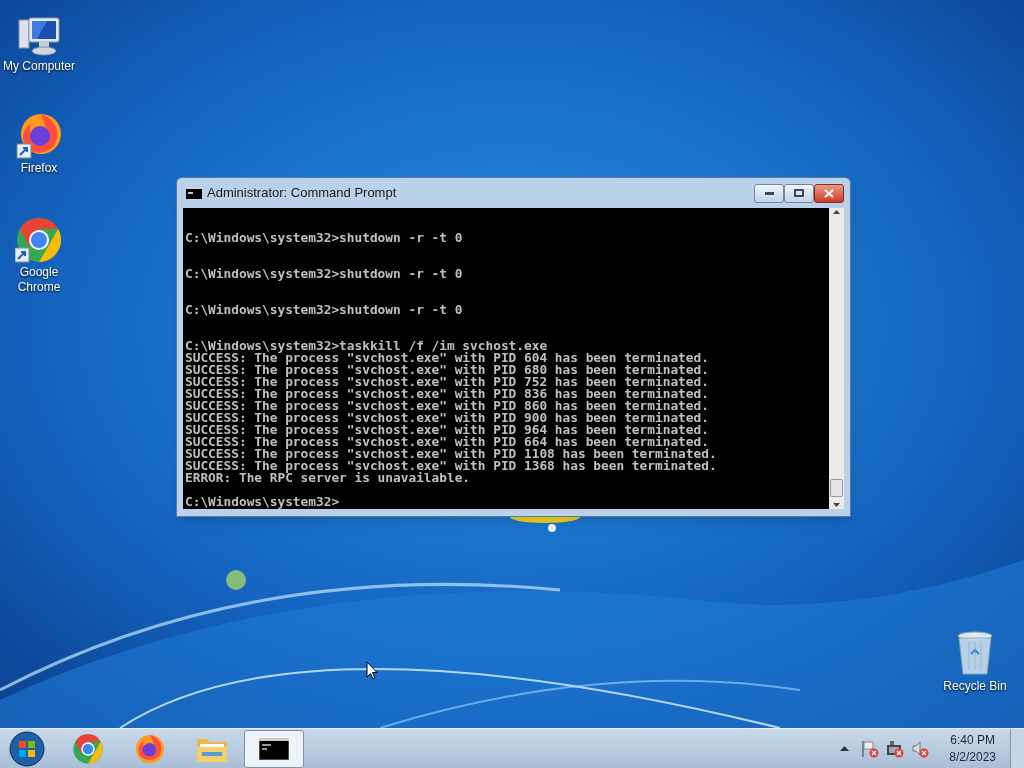 Image resolution: width=1024 pixels, height=768 pixels. I want to click on output-line: SUCCESS: The process "svchost.exe" with PID 964 has been terminated., so click(447, 430).